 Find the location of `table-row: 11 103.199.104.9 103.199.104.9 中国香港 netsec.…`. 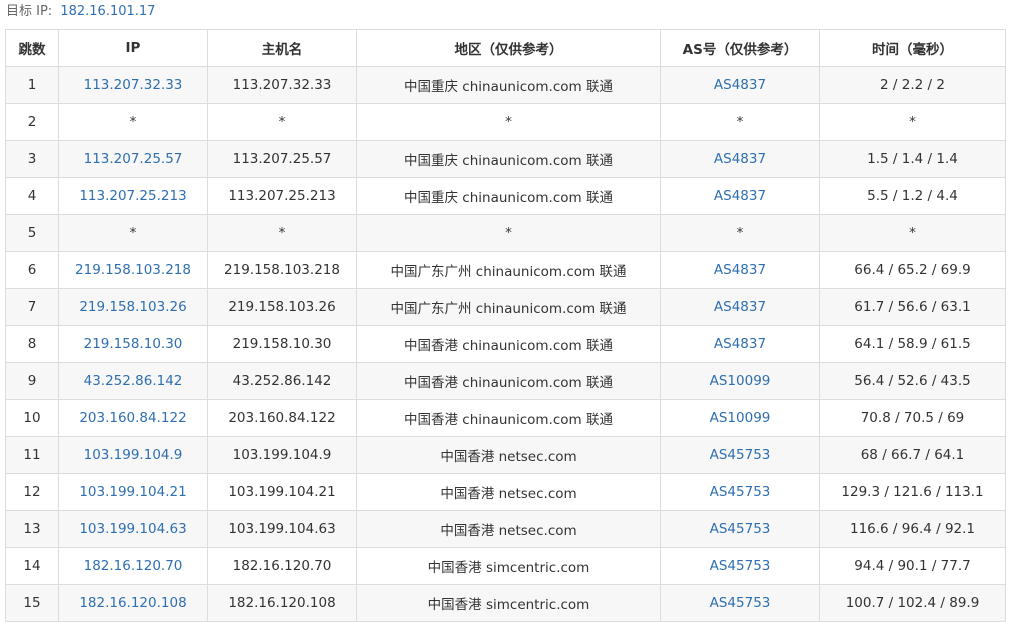

table-row: 11 103.199.104.9 103.199.104.9 中国香港 netsec.… is located at coordinates (505, 455).